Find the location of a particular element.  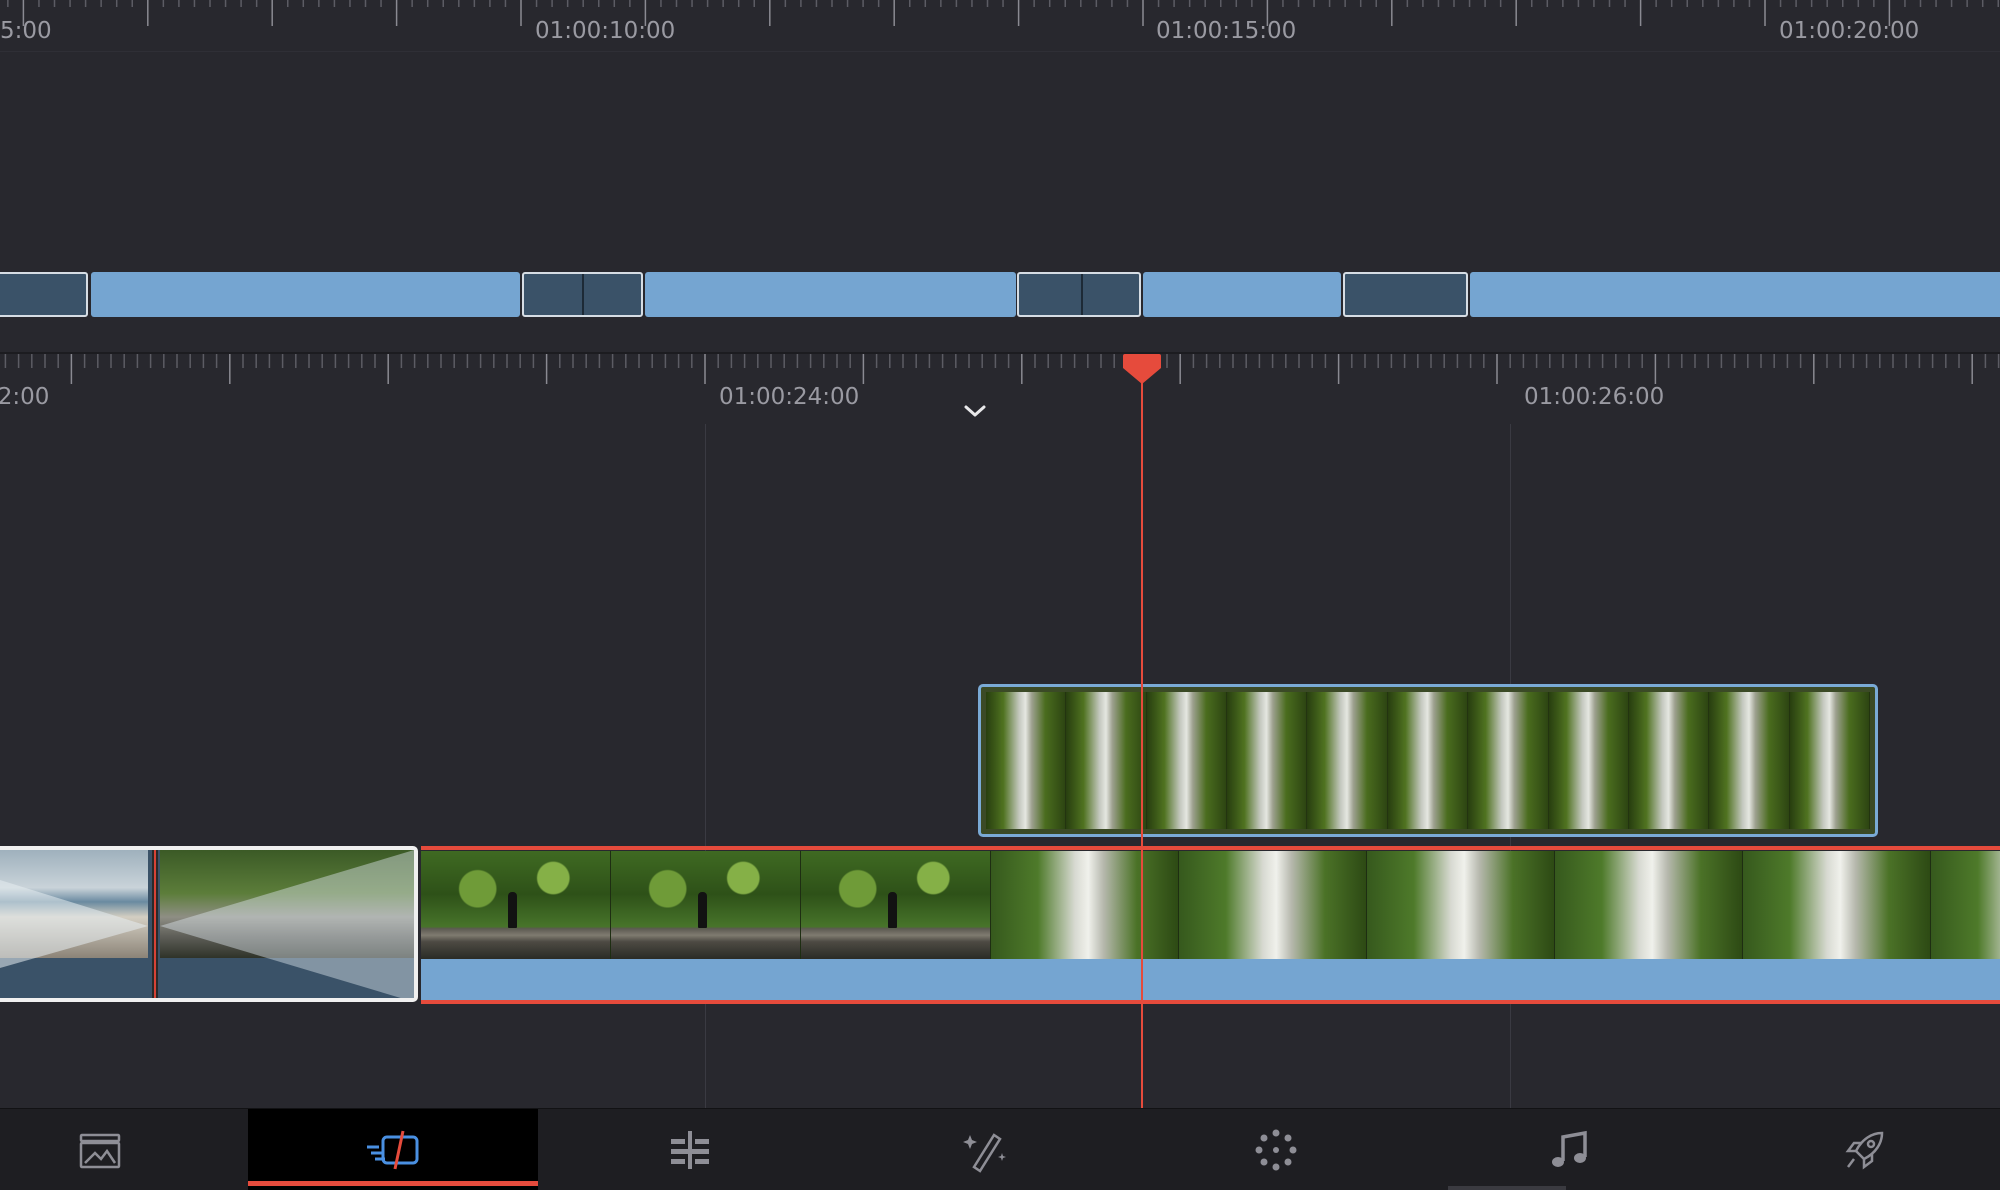

lower-timecode-label: 01:00:24:00 is located at coordinates (789, 397).